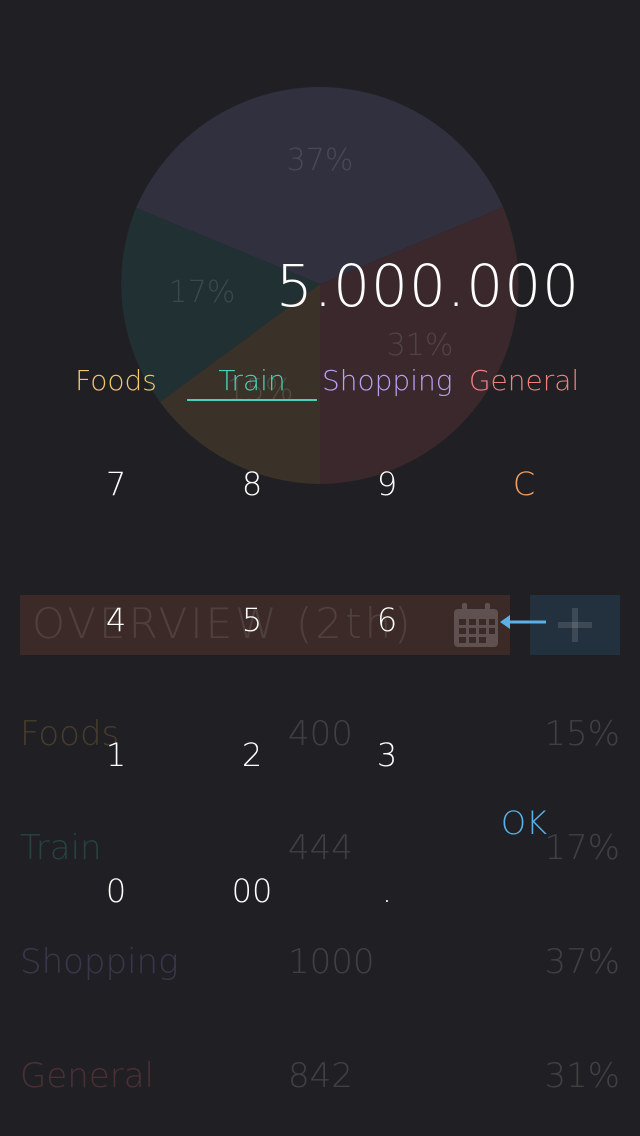 The width and height of the screenshot is (640, 1136). What do you see at coordinates (387, 484) in the screenshot?
I see `key-9: 9` at bounding box center [387, 484].